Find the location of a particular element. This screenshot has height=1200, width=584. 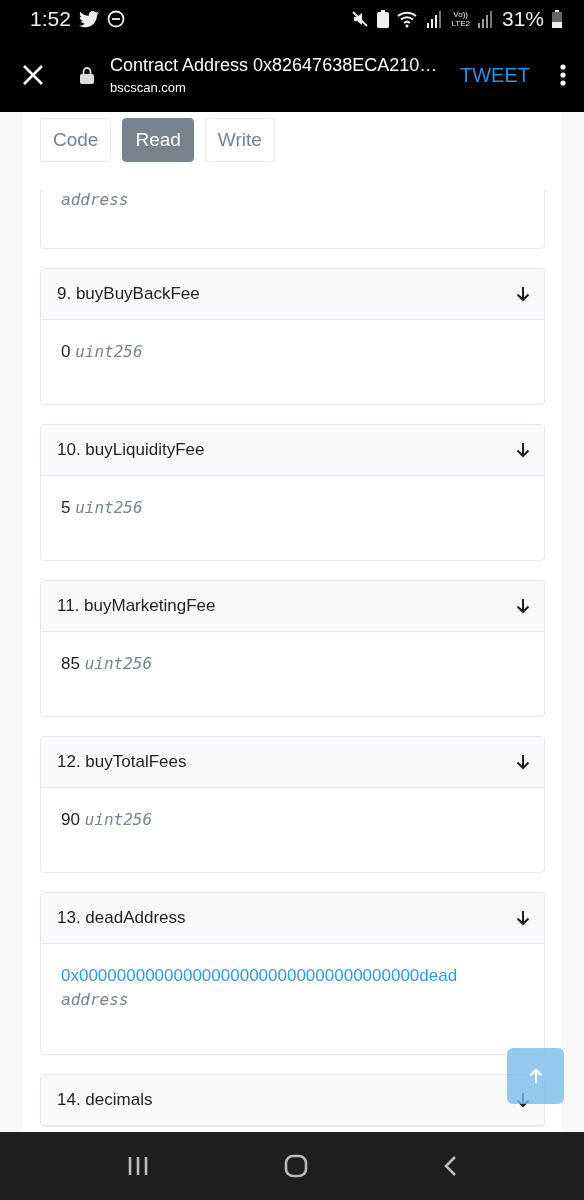

back-icon is located at coordinates (449, 1166).